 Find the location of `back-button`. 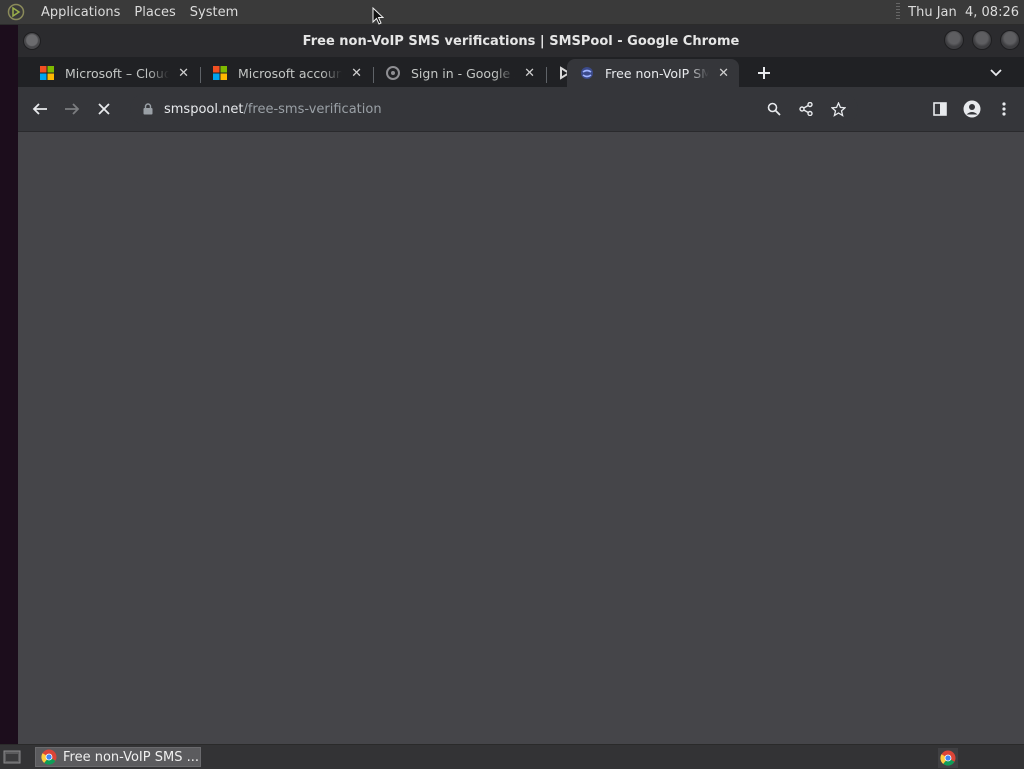

back-button is located at coordinates (40, 109).